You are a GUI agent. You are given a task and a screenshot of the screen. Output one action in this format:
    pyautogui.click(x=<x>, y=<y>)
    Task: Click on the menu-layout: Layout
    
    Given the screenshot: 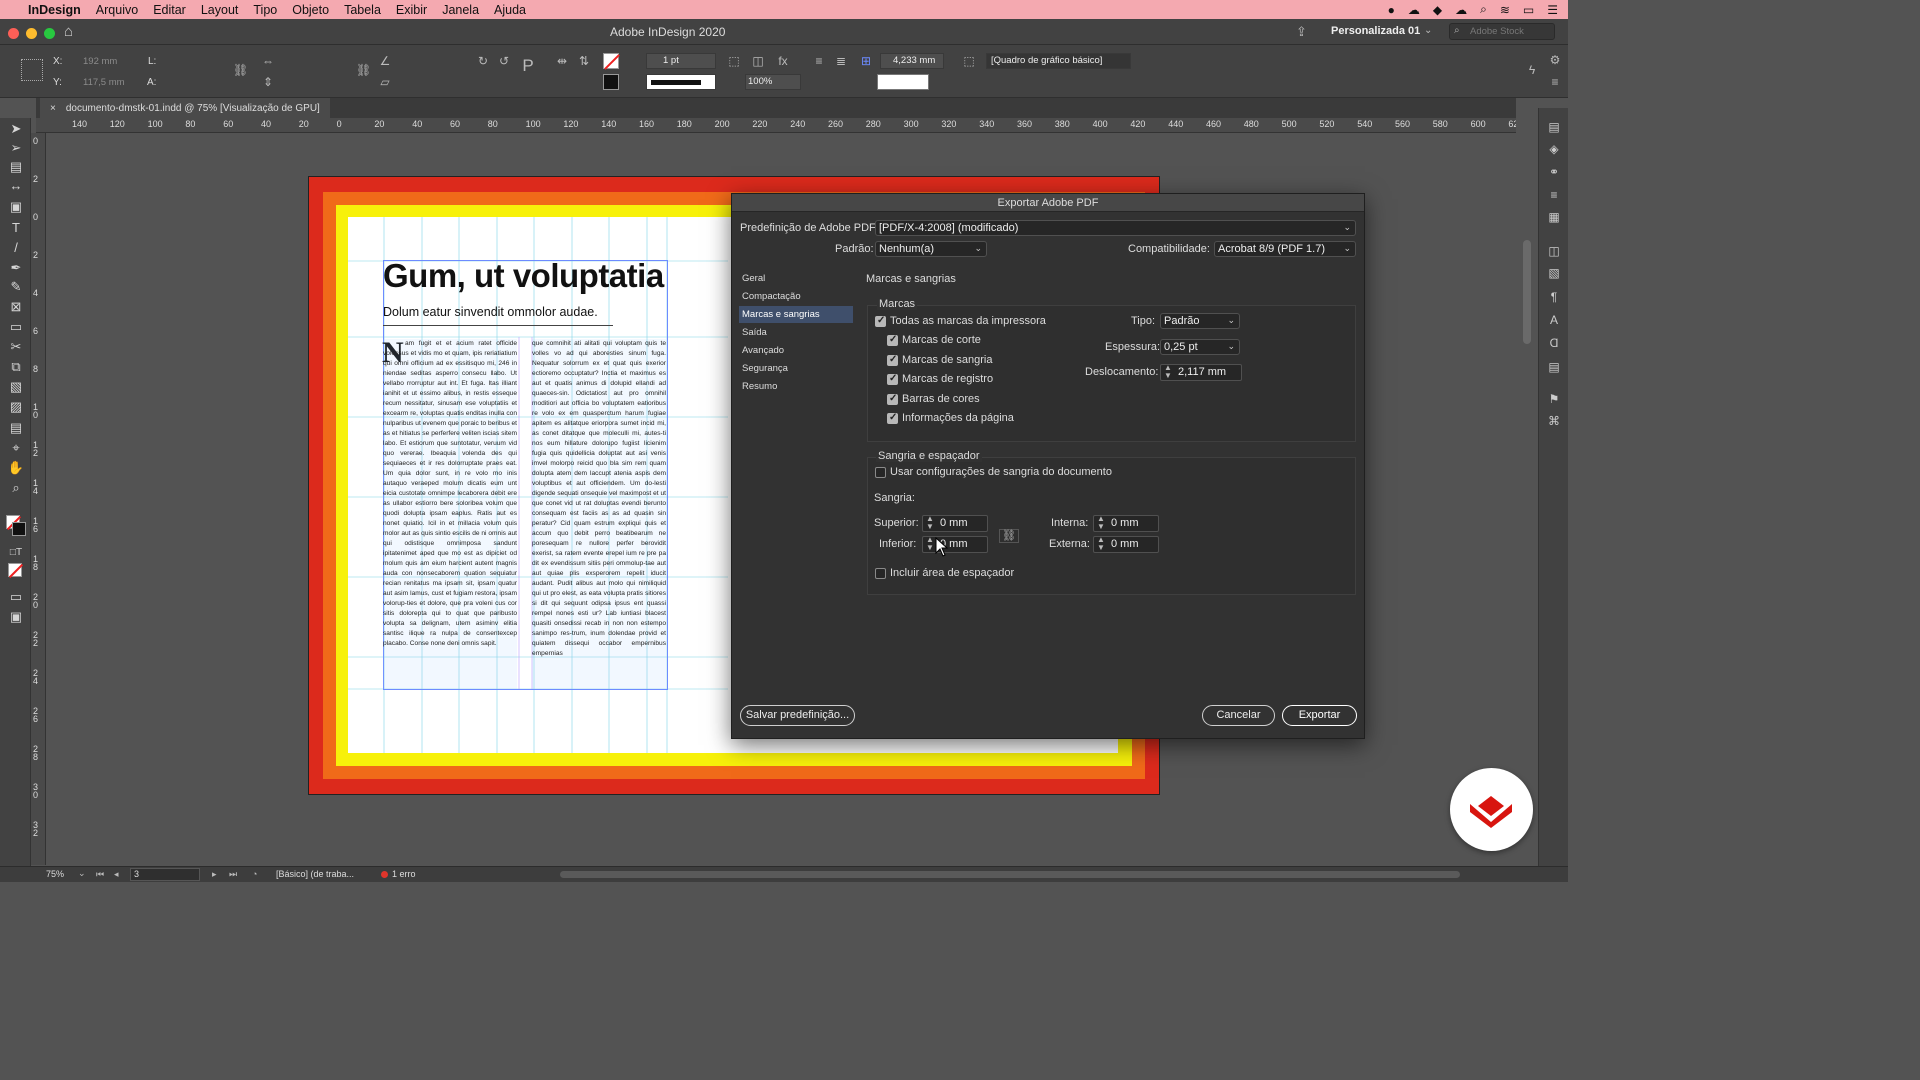 What is the action you would take?
    pyautogui.click(x=220, y=10)
    